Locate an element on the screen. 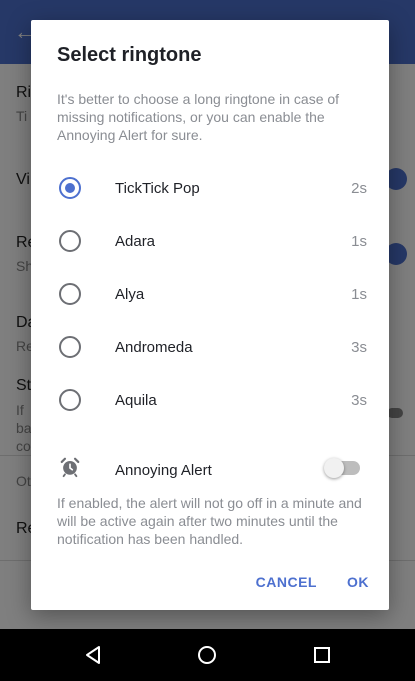 The height and width of the screenshot is (681, 415). ringtone-name: Alya is located at coordinates (130, 294).